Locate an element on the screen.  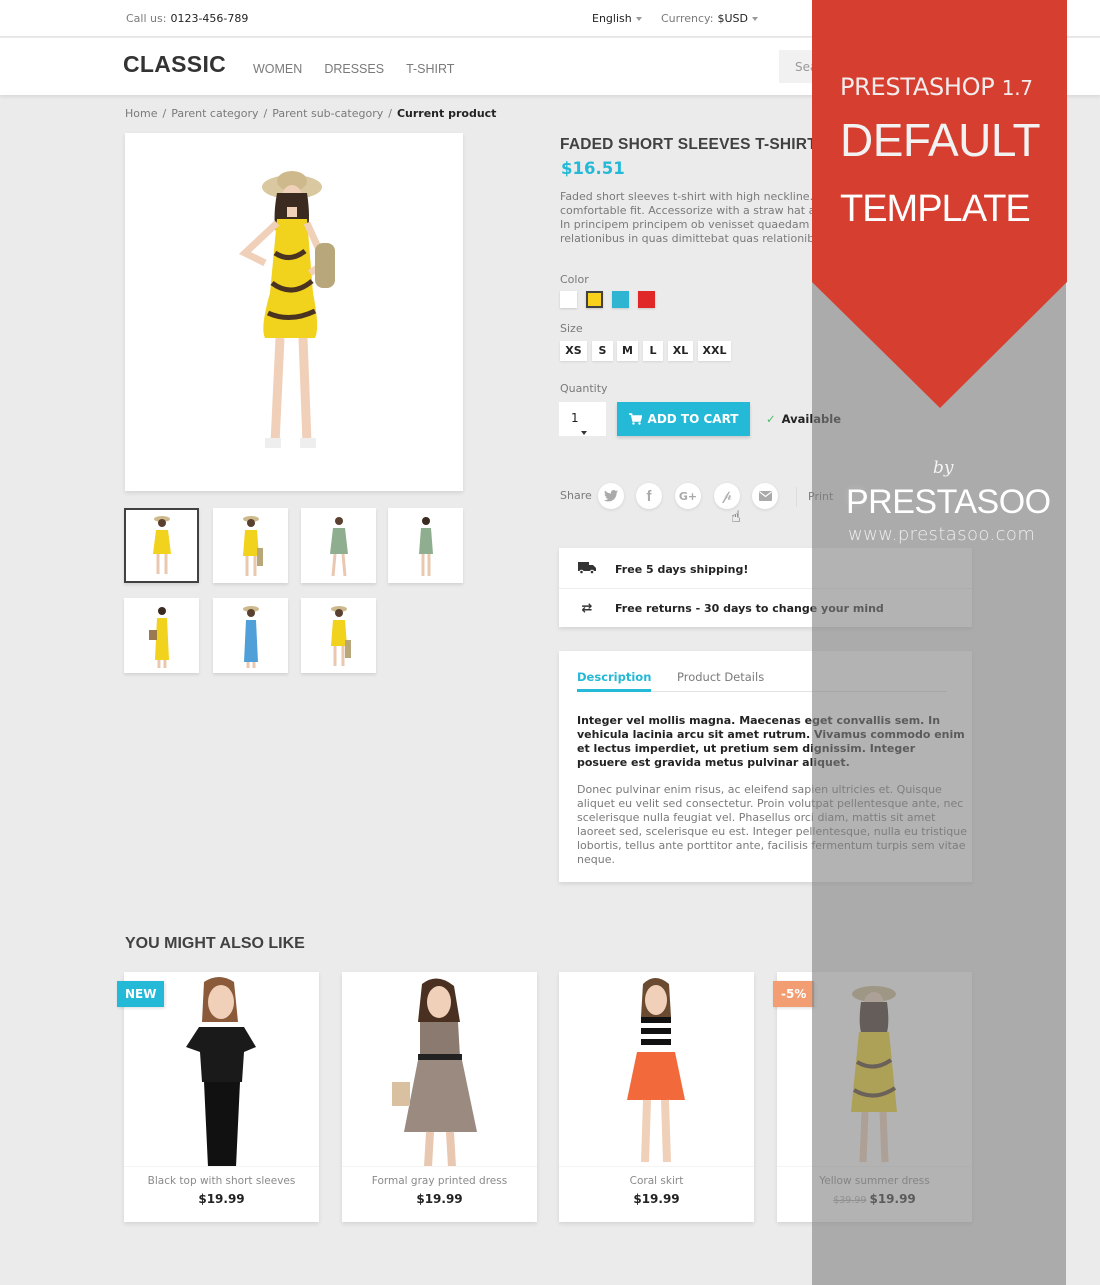
nav-item-women: WOMEN is located at coordinates (277, 69).